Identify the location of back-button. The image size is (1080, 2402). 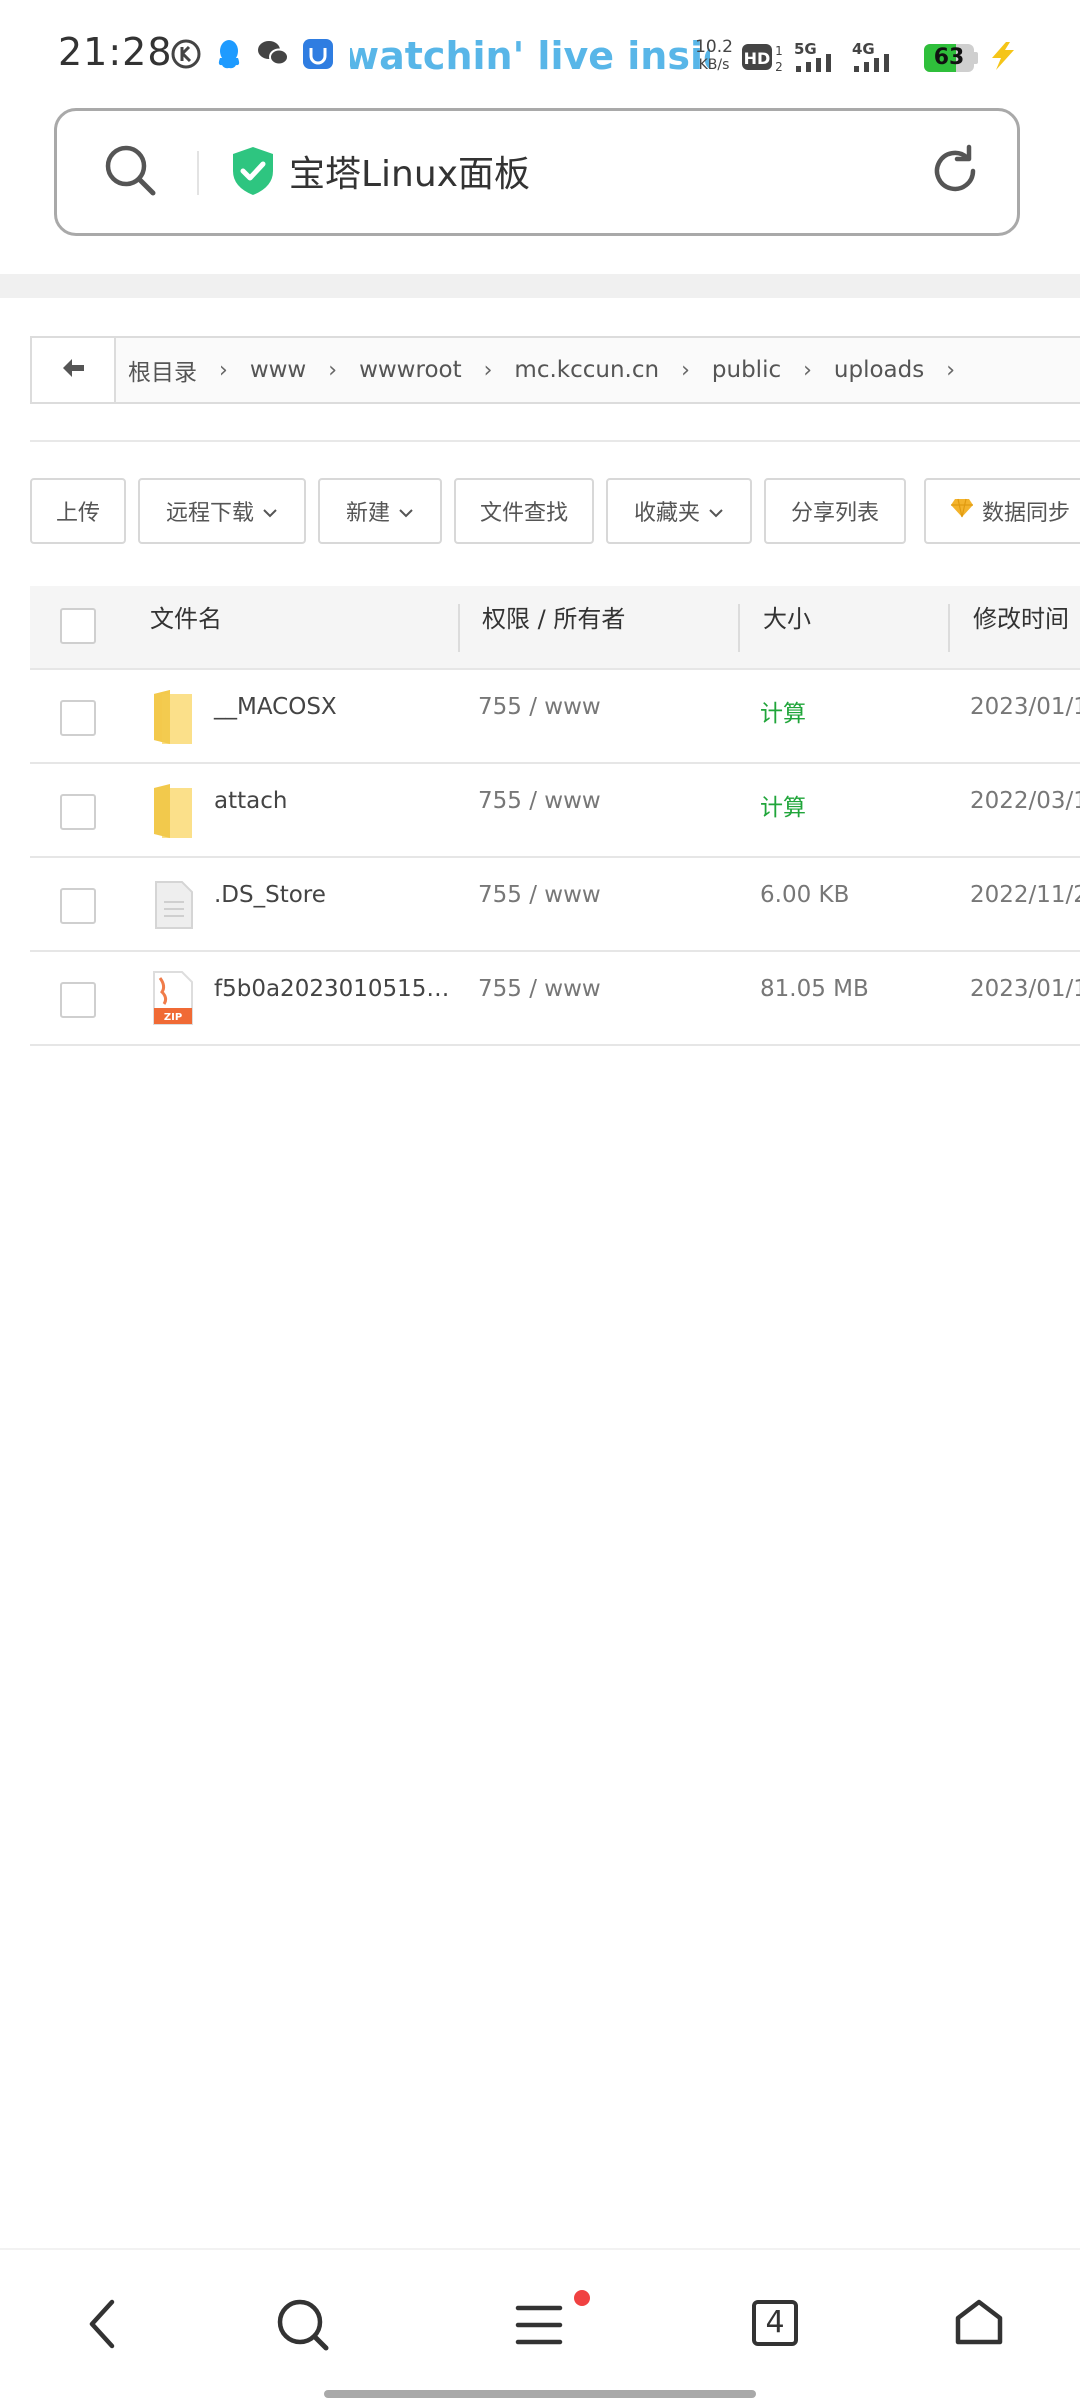
(74, 370).